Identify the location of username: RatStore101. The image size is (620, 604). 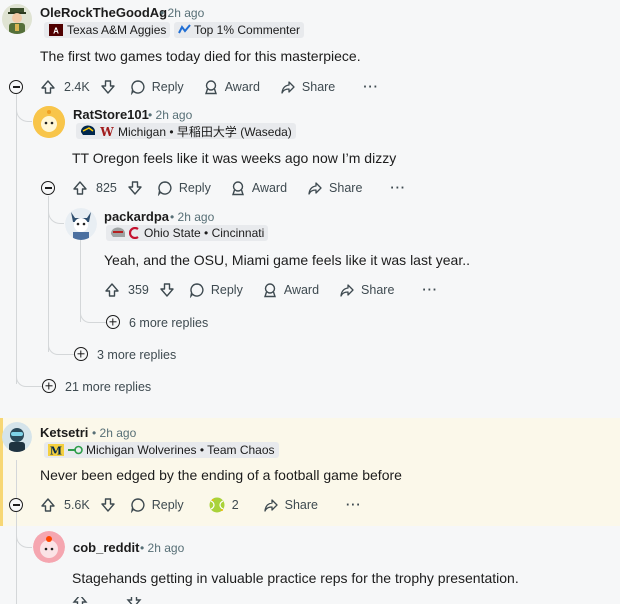
(111, 114).